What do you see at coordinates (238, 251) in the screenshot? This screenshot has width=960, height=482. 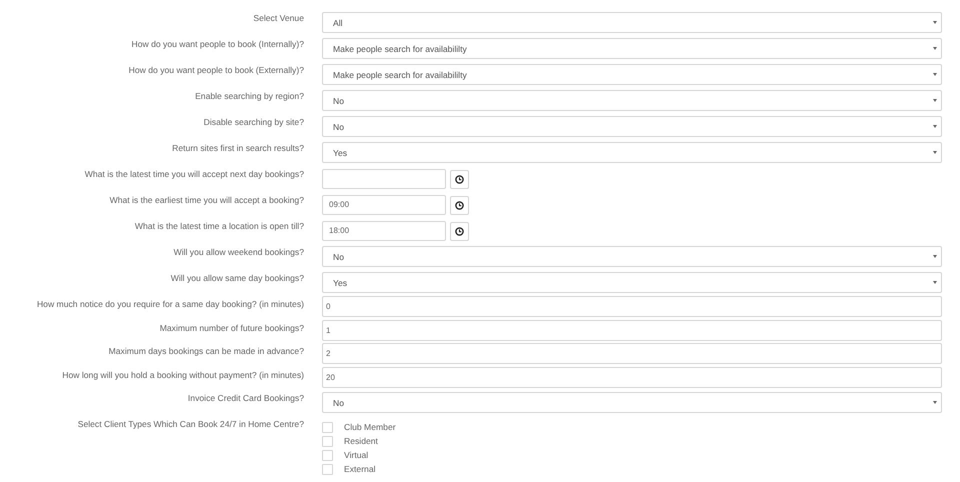 I see `field-label: Will you allow weekend bookings?` at bounding box center [238, 251].